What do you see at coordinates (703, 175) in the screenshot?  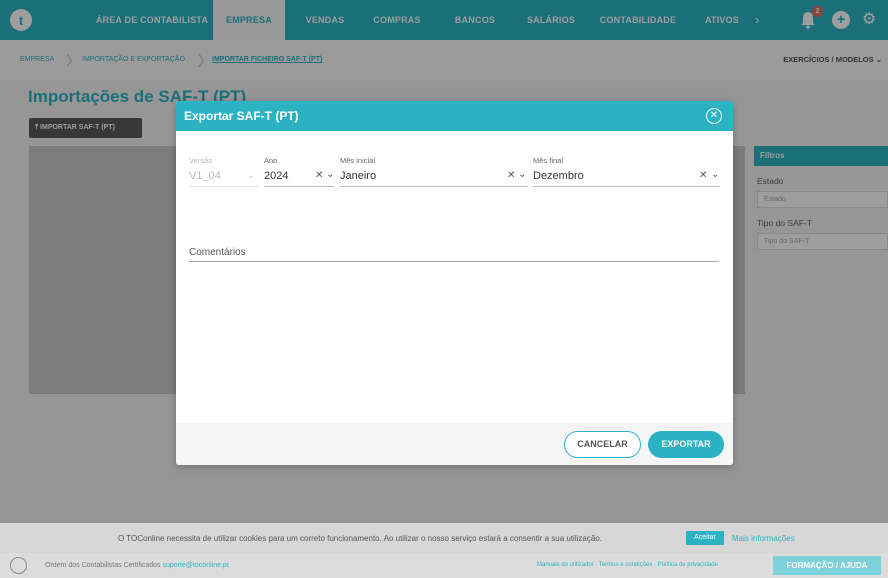 I see `clear-mes-final-icon: ✕` at bounding box center [703, 175].